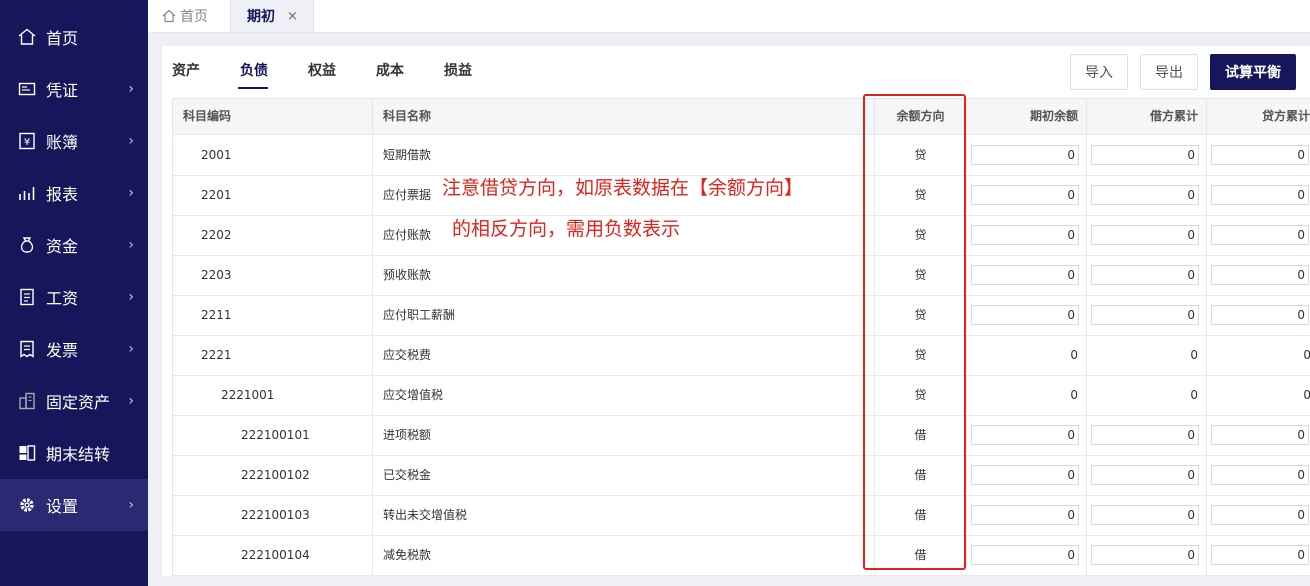 The width and height of the screenshot is (1310, 586). I want to click on header-opening: 期初余额, so click(1027, 116).